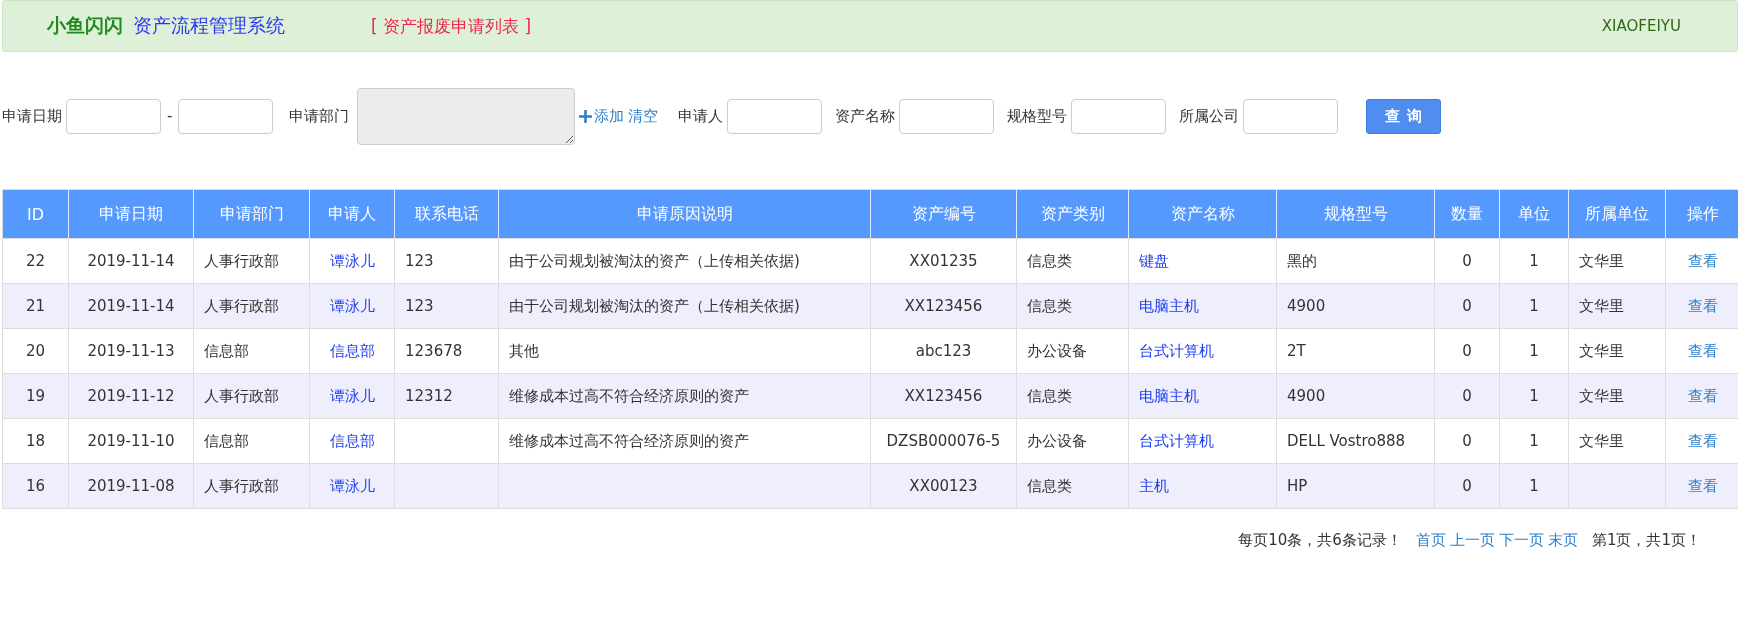 The image size is (1738, 619). What do you see at coordinates (1355, 214) in the screenshot?
I see `column-header: 规格型号` at bounding box center [1355, 214].